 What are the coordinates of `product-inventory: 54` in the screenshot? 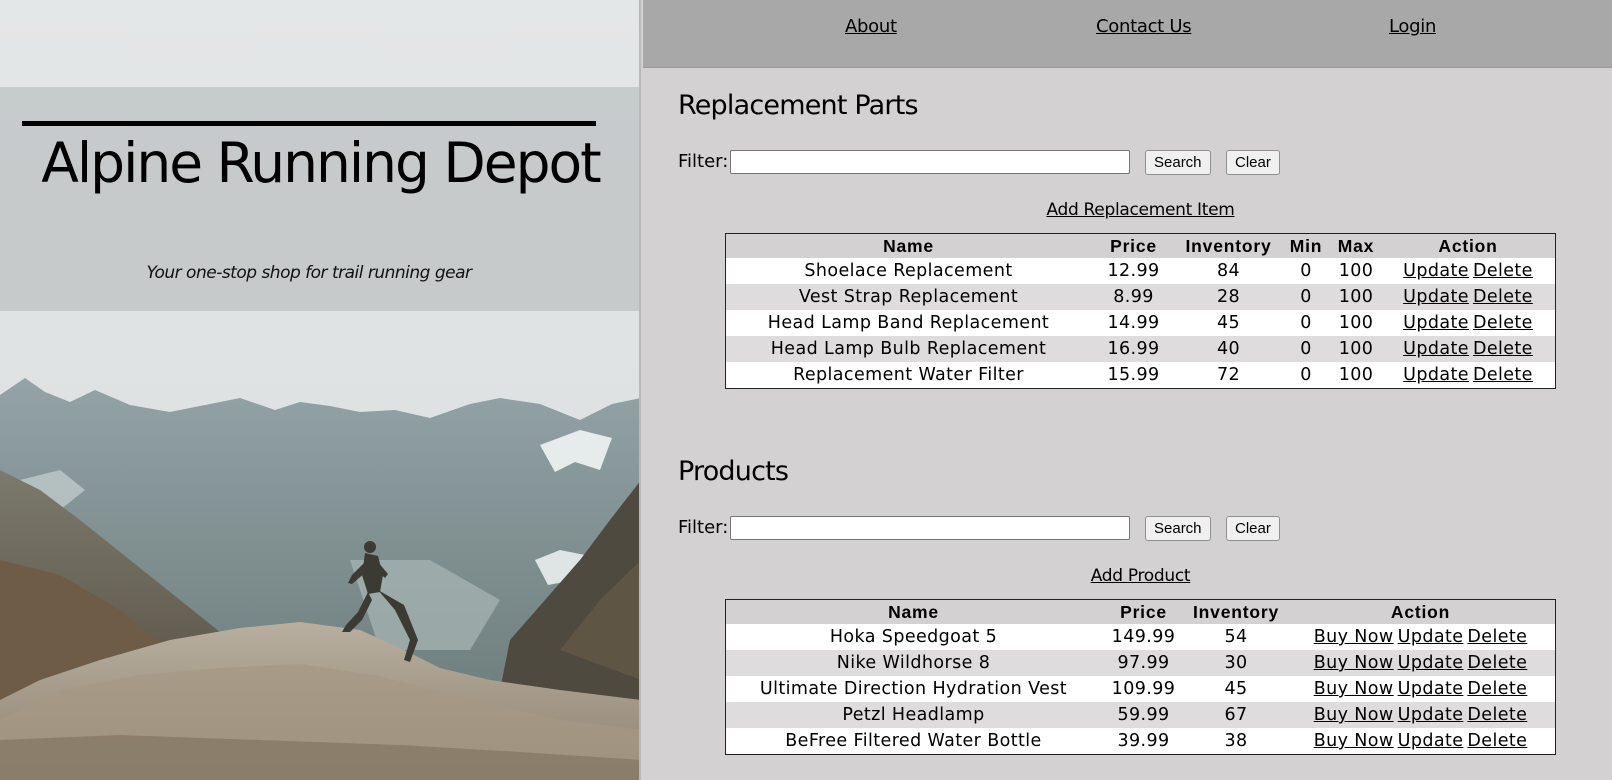 It's located at (1236, 637).